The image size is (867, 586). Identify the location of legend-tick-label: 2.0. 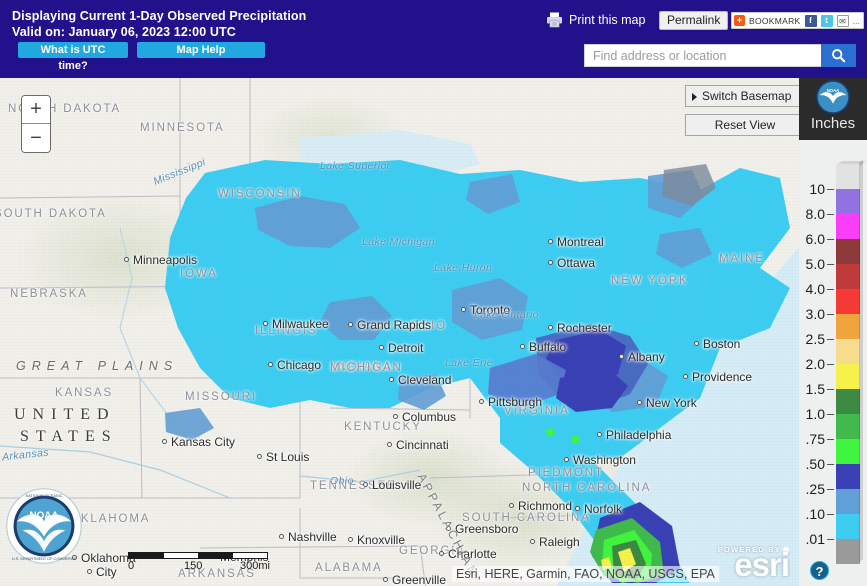
(815, 364).